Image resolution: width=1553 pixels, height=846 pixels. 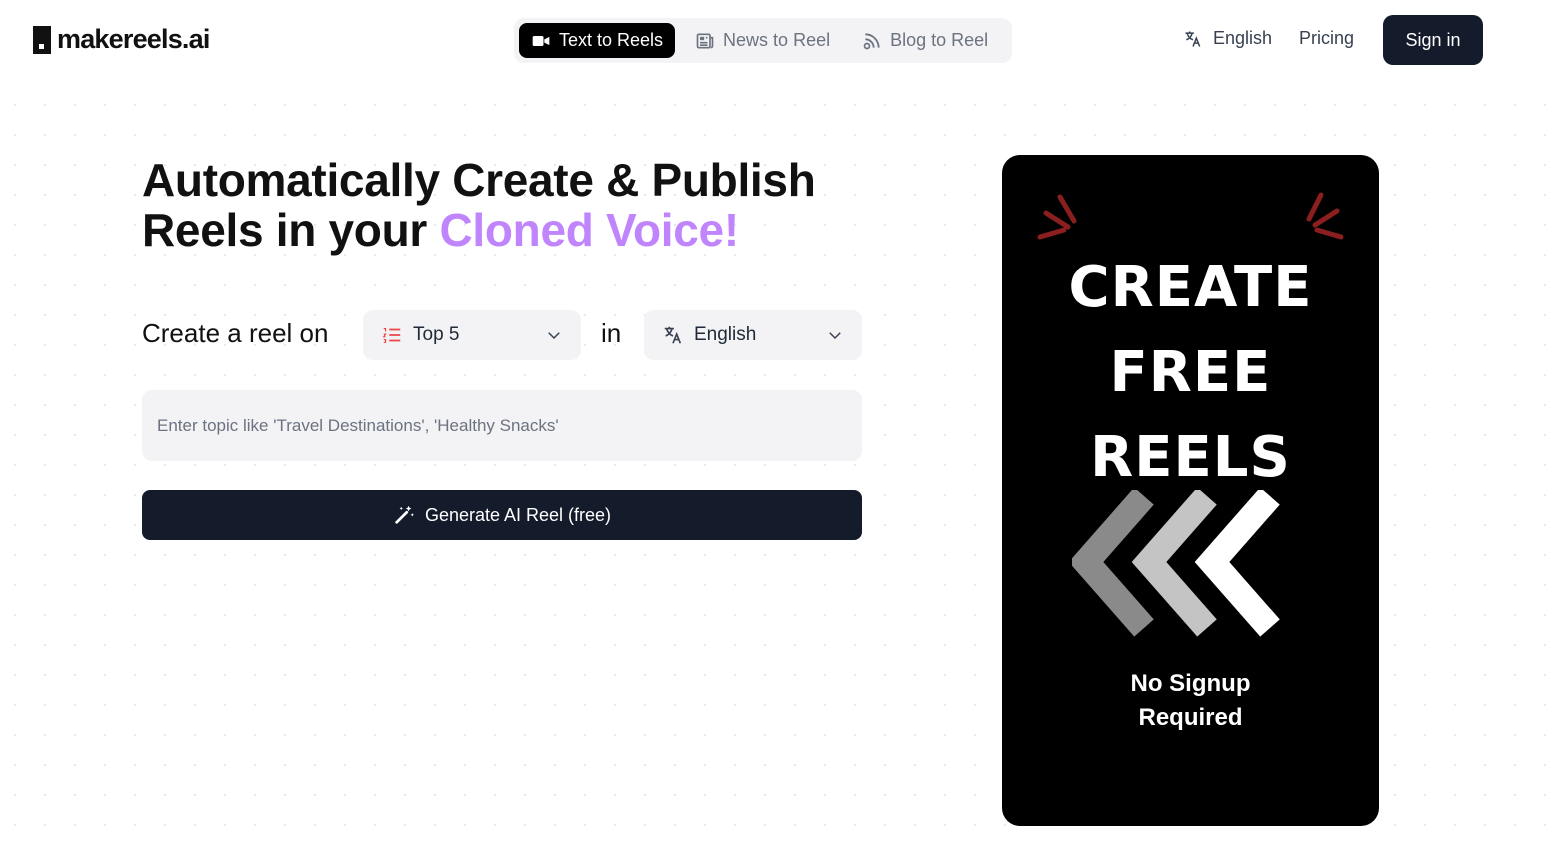 What do you see at coordinates (1190, 701) in the screenshot?
I see `preview-subtitle: No Signup Required` at bounding box center [1190, 701].